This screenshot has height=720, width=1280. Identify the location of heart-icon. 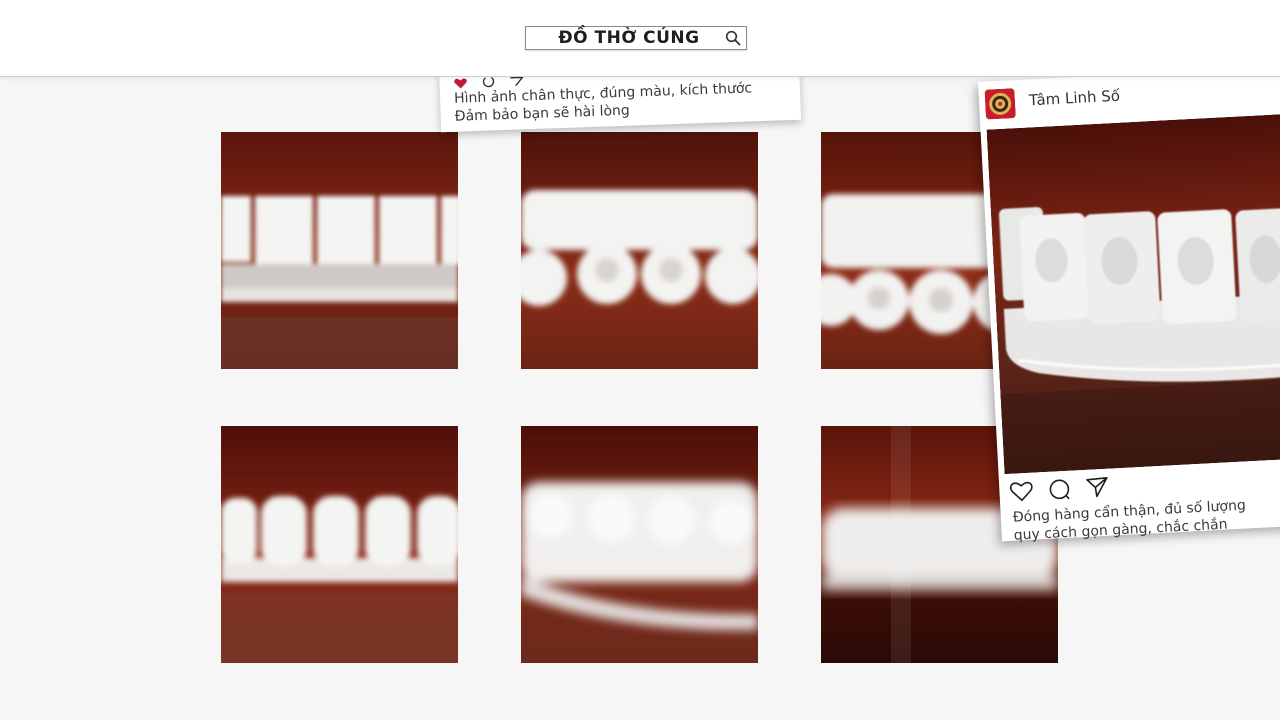
(1021, 493).